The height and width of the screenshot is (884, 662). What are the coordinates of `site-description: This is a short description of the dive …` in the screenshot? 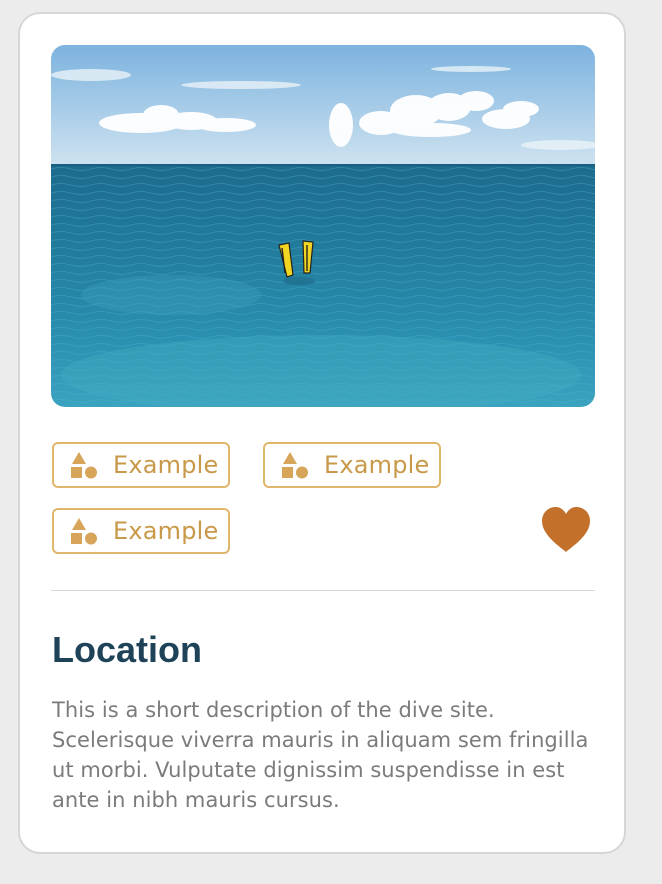 It's located at (320, 755).